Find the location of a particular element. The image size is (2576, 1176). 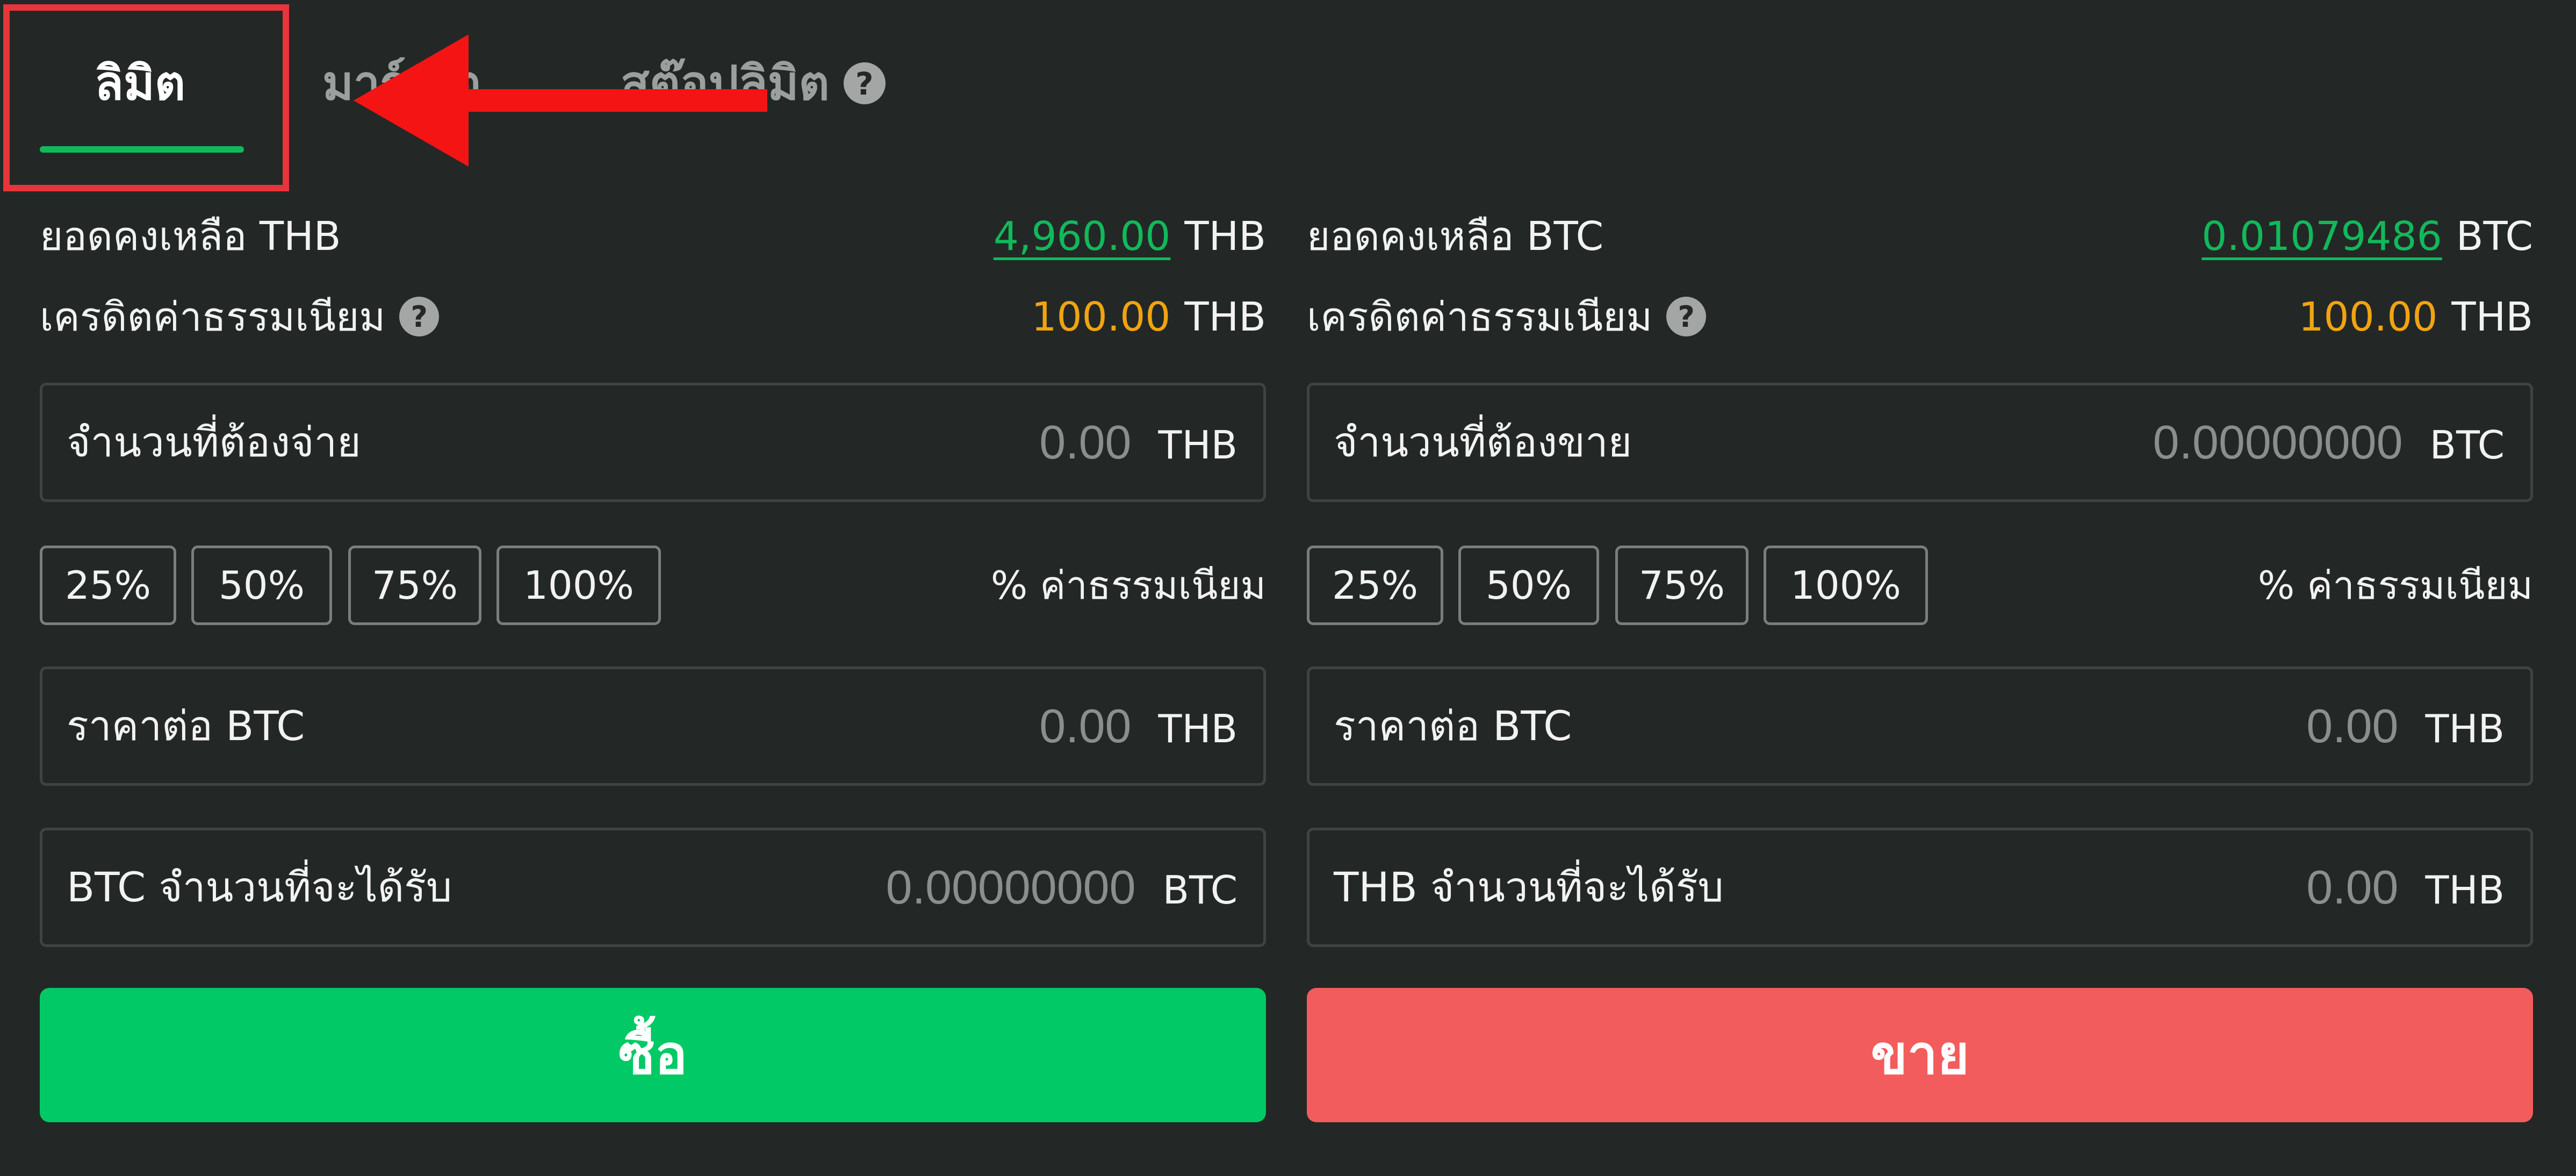

buy-receive-field: BTC จำนวนที่จะได้รับ 0.00000000 BTC is located at coordinates (653, 887).